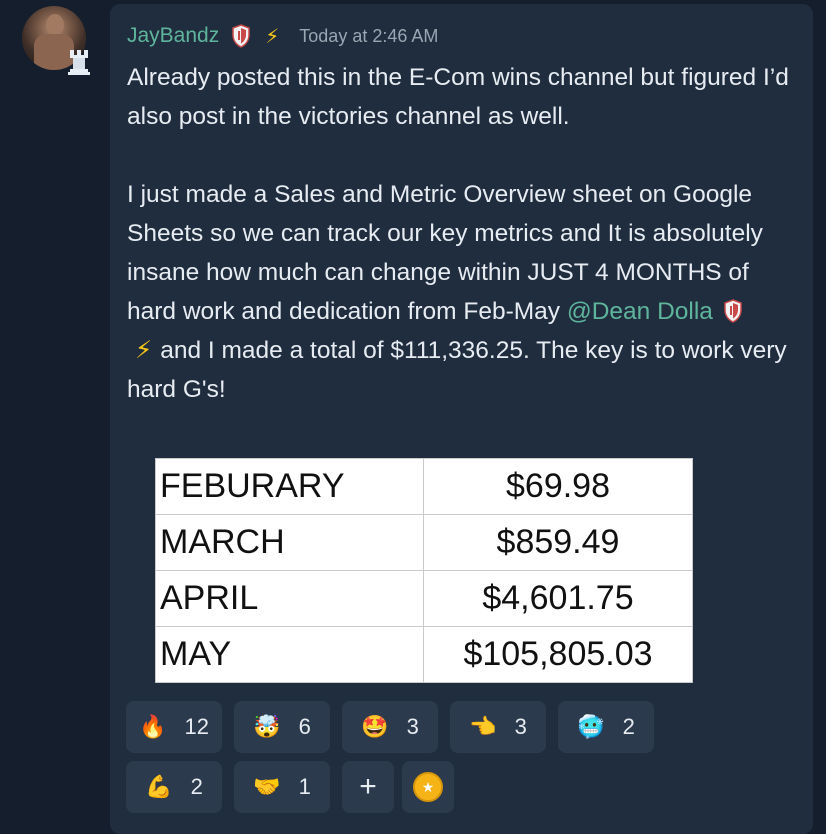 The width and height of the screenshot is (826, 834). What do you see at coordinates (282, 787) in the screenshot?
I see `reaction-handshake: 🤝 1` at bounding box center [282, 787].